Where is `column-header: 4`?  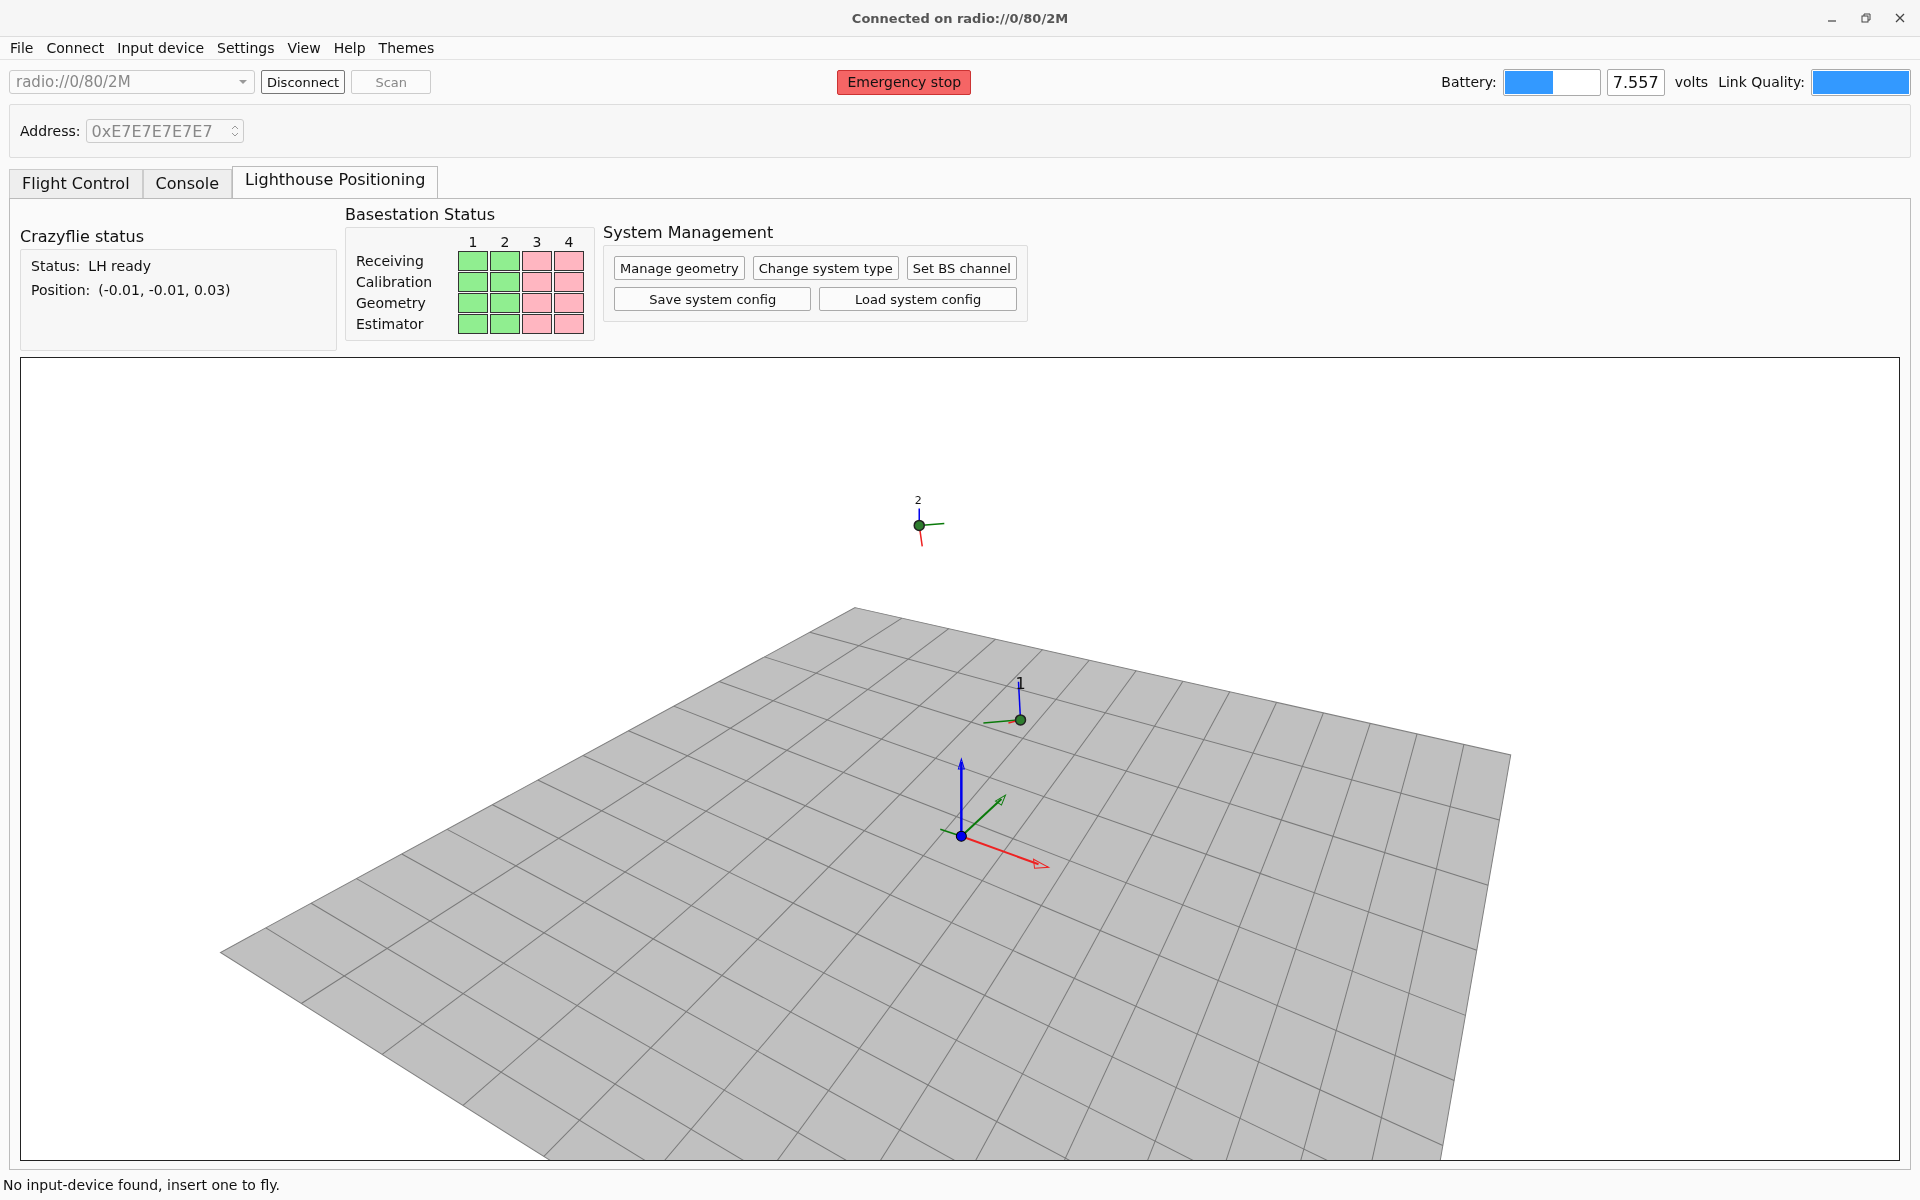
column-header: 4 is located at coordinates (569, 242).